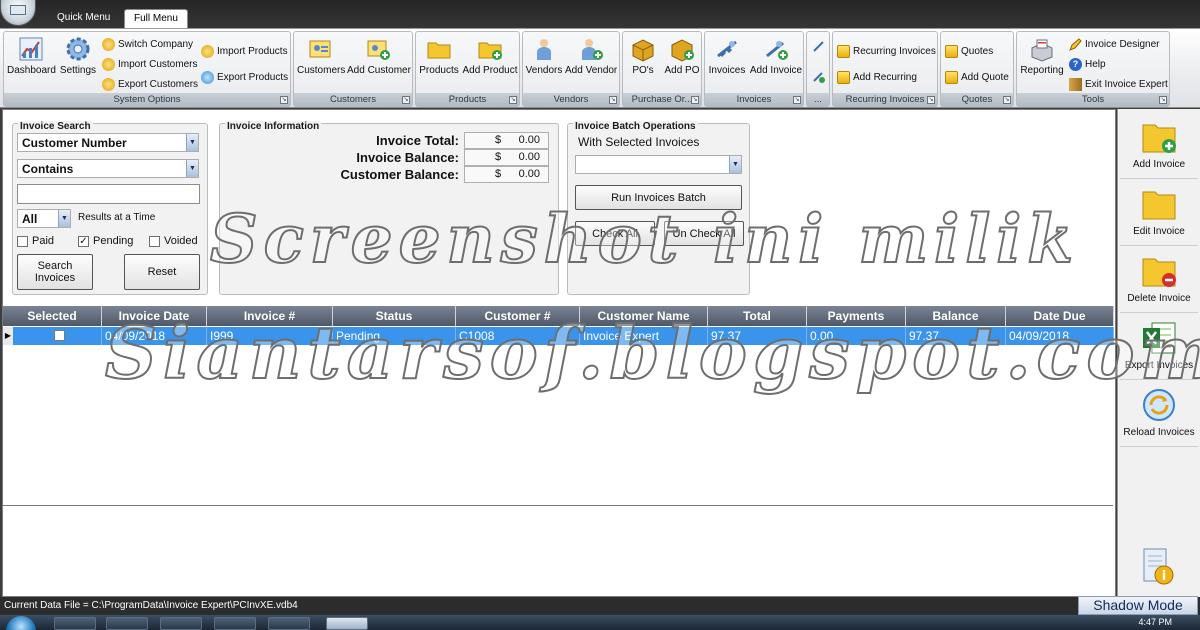  I want to click on search-input, so click(108, 194).